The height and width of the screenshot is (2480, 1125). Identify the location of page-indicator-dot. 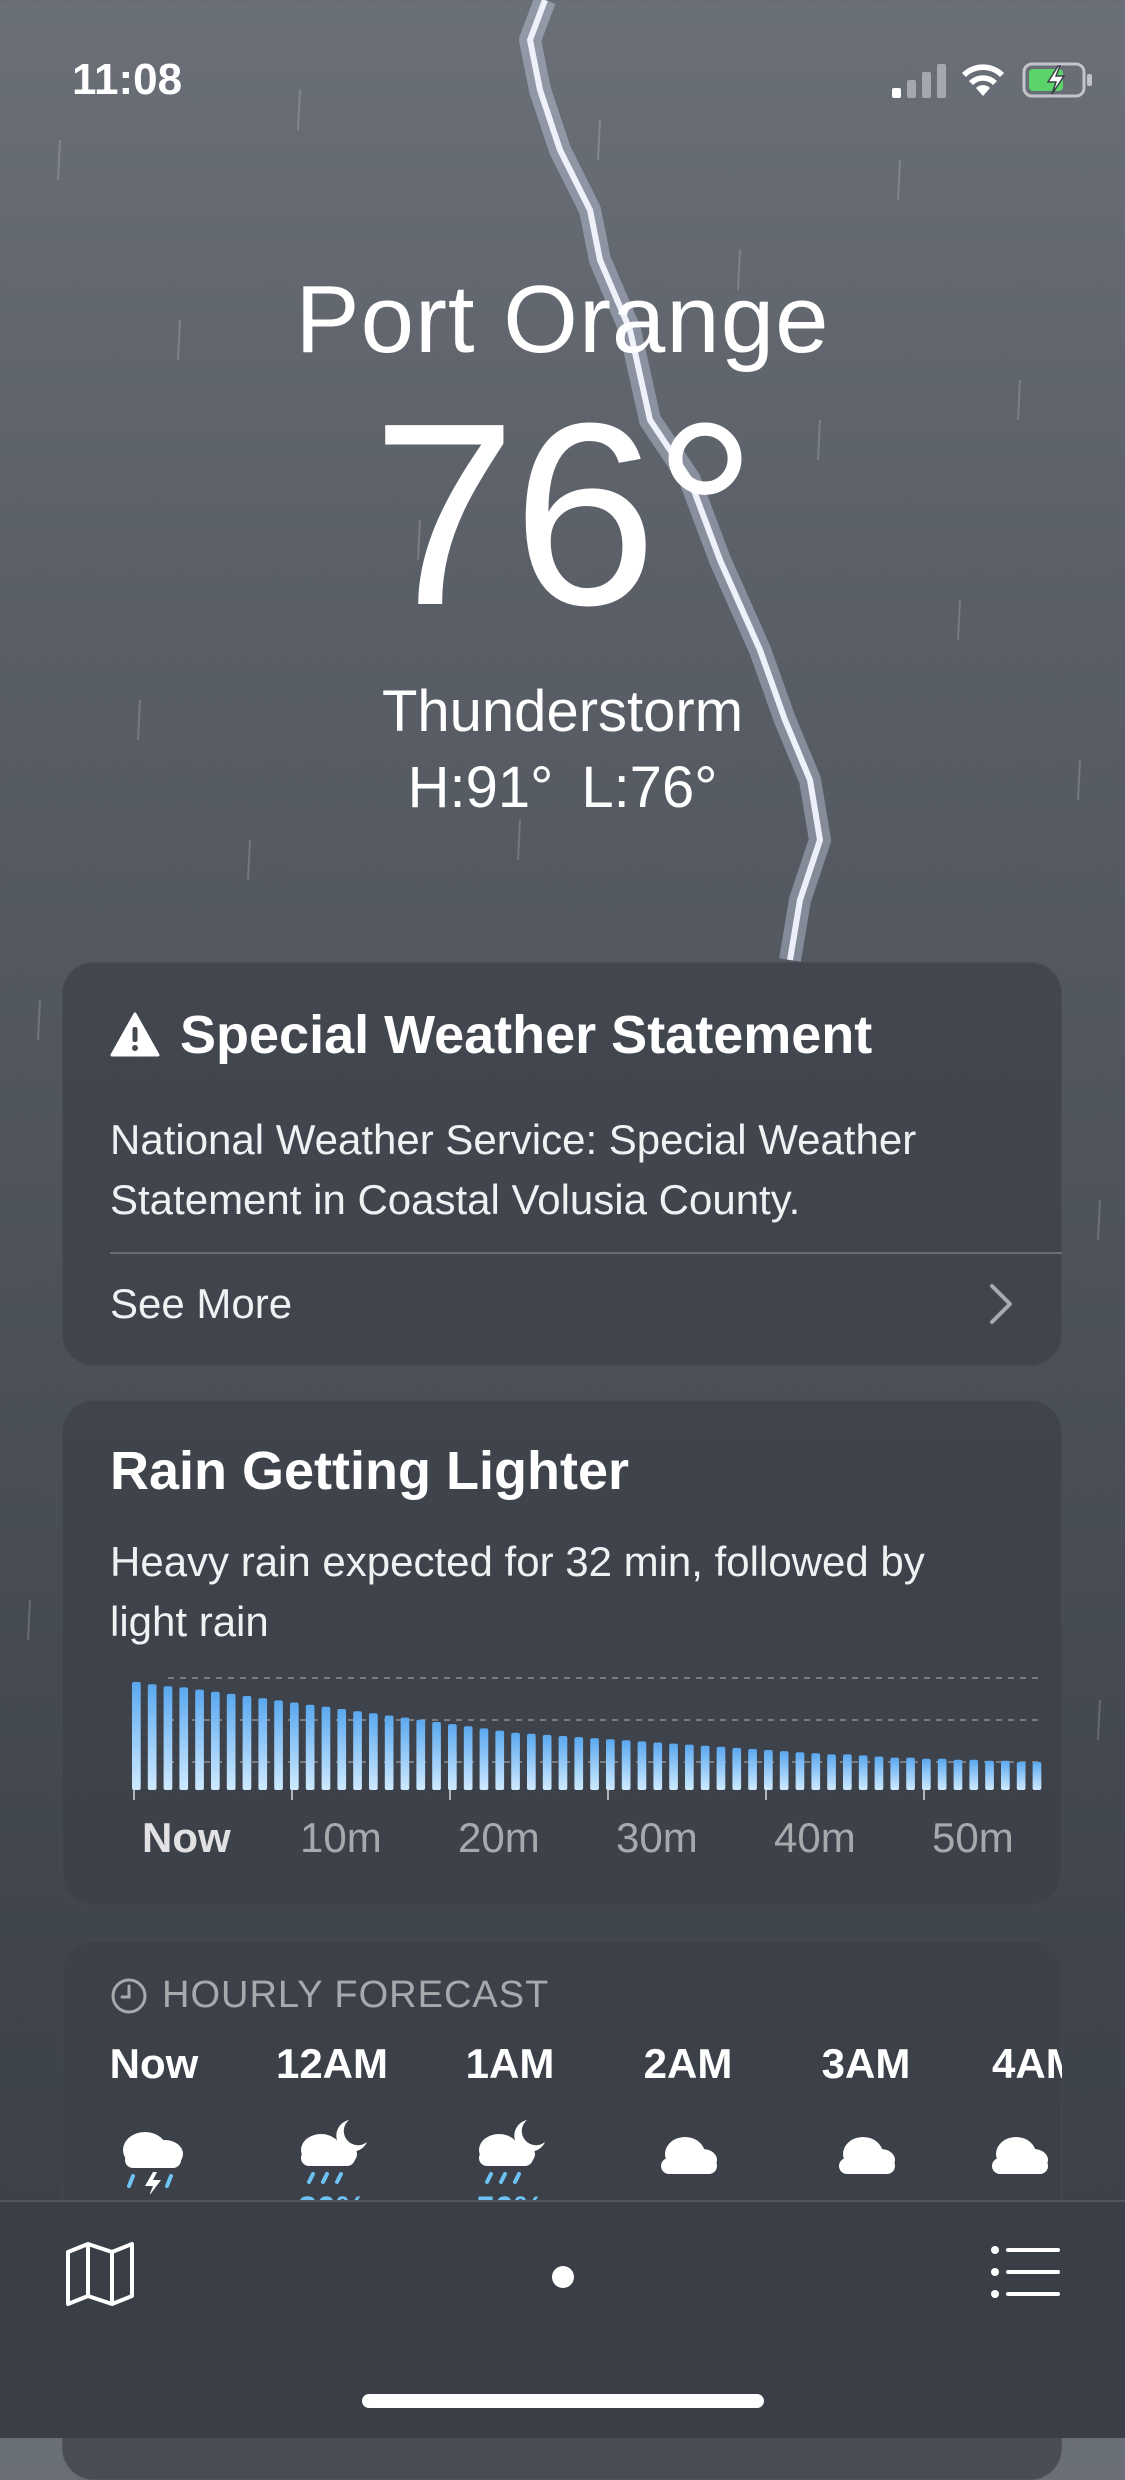
(563, 2277).